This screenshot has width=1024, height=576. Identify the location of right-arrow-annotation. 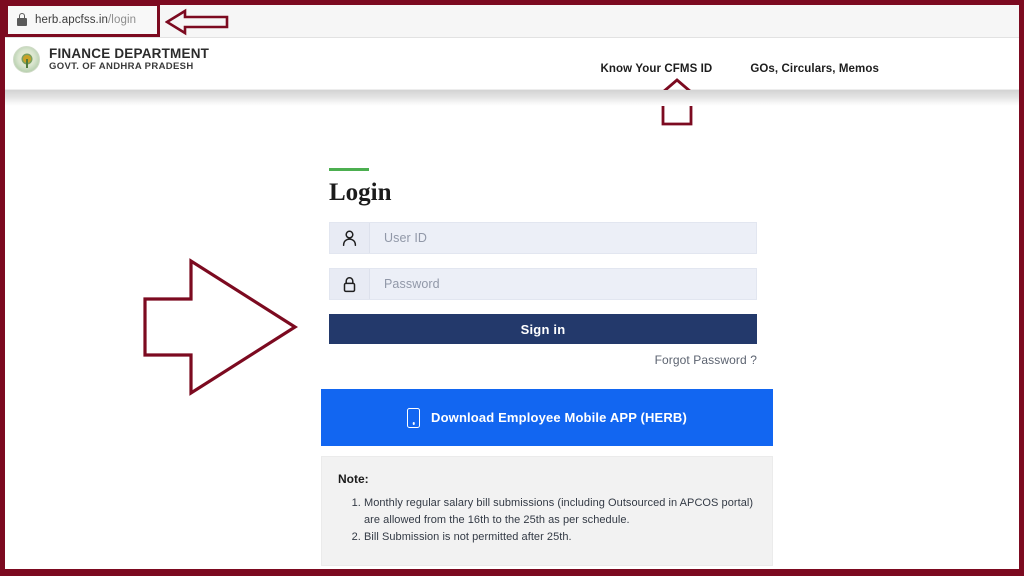
(219, 327).